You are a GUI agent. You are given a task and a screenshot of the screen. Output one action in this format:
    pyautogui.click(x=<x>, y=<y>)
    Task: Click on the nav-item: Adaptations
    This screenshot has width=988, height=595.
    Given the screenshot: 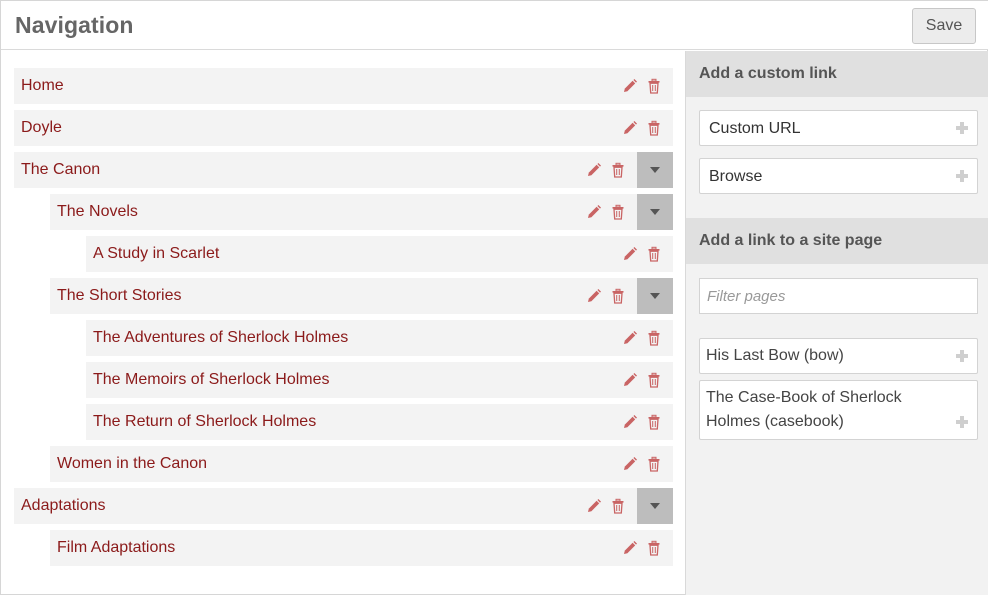 What is the action you would take?
    pyautogui.click(x=343, y=506)
    